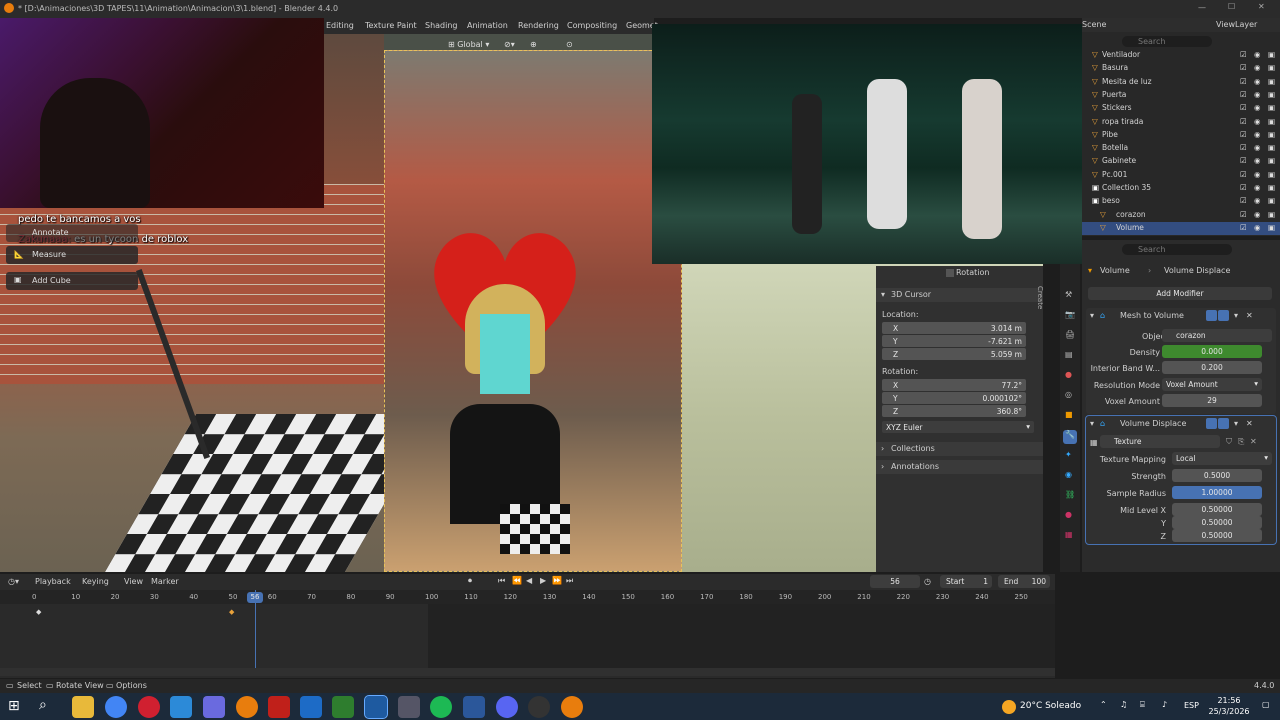 The image size is (1280, 720). Describe the element at coordinates (592, 25) in the screenshot. I see `tab-compositing: Compositing` at that location.